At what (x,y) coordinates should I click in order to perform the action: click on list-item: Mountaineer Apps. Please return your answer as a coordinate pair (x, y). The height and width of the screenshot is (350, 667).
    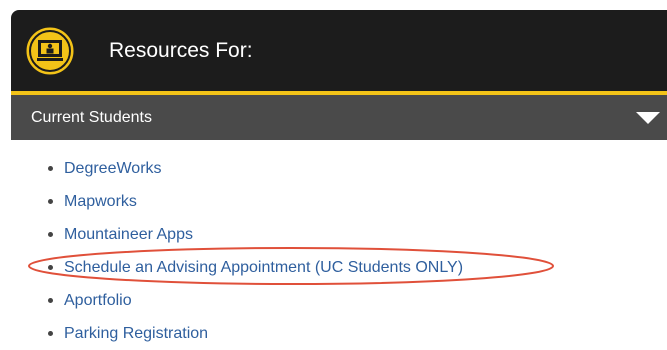
    Looking at the image, I should click on (342, 234).